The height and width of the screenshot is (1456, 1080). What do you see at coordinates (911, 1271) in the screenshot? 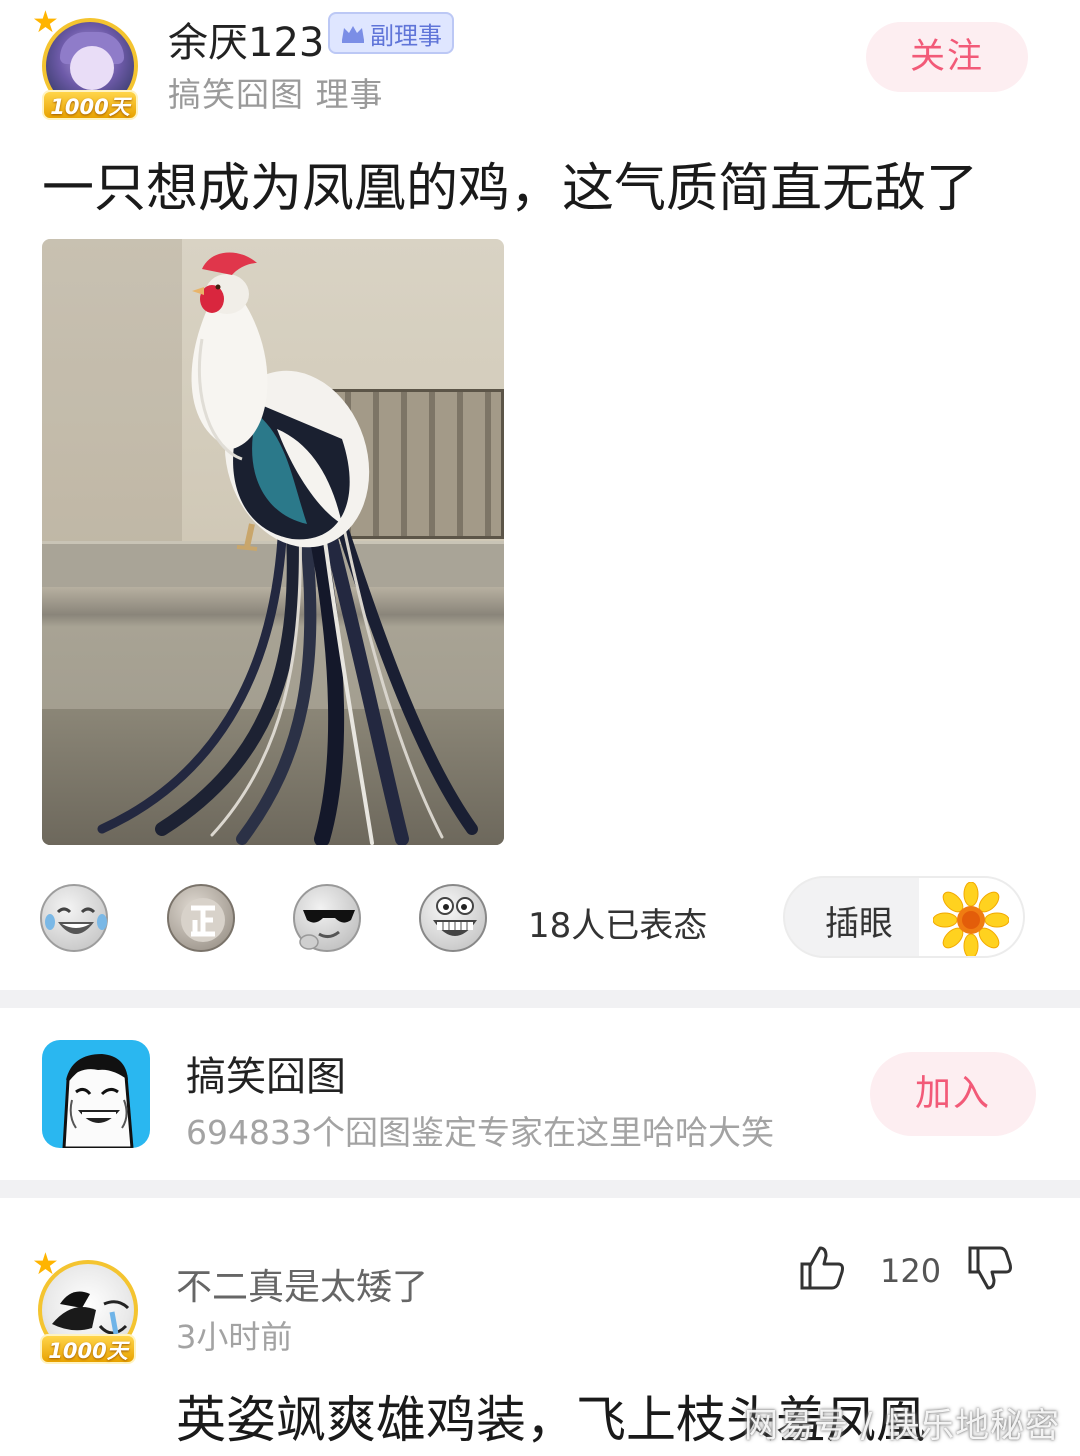
I see `like-count: 120` at bounding box center [911, 1271].